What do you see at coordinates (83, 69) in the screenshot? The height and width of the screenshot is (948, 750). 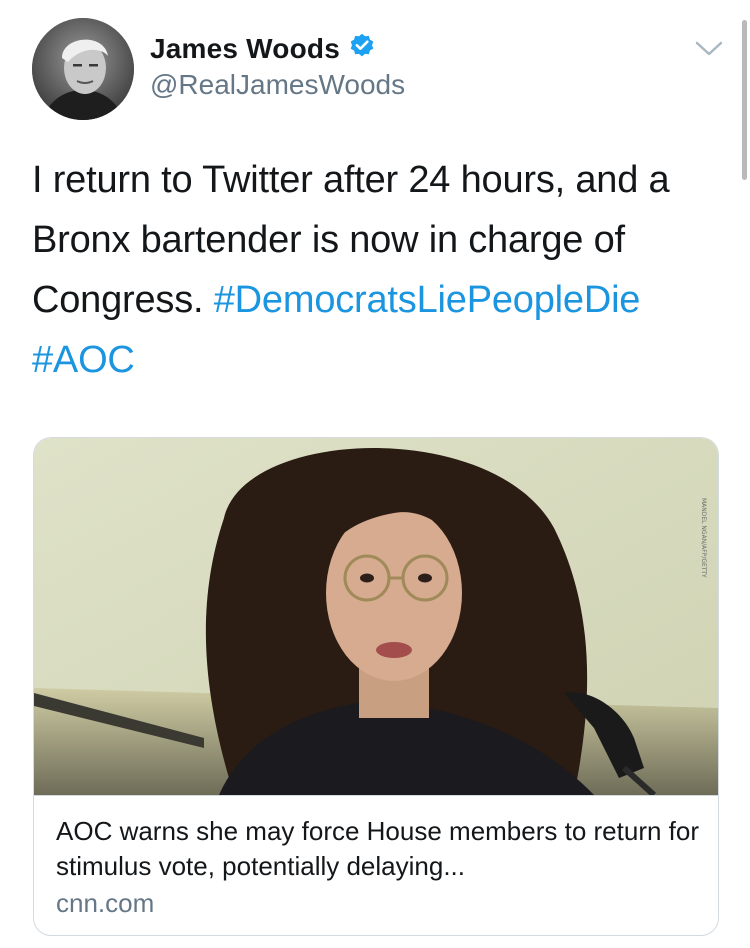 I see `avatar` at bounding box center [83, 69].